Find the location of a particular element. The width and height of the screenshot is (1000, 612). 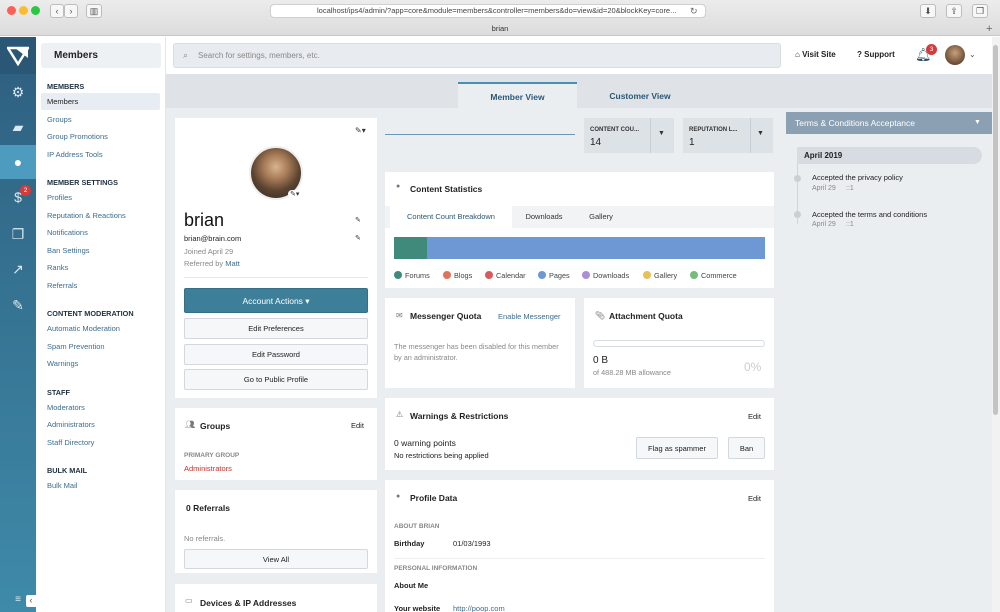

copy-icon: ❐ is located at coordinates (18, 234).